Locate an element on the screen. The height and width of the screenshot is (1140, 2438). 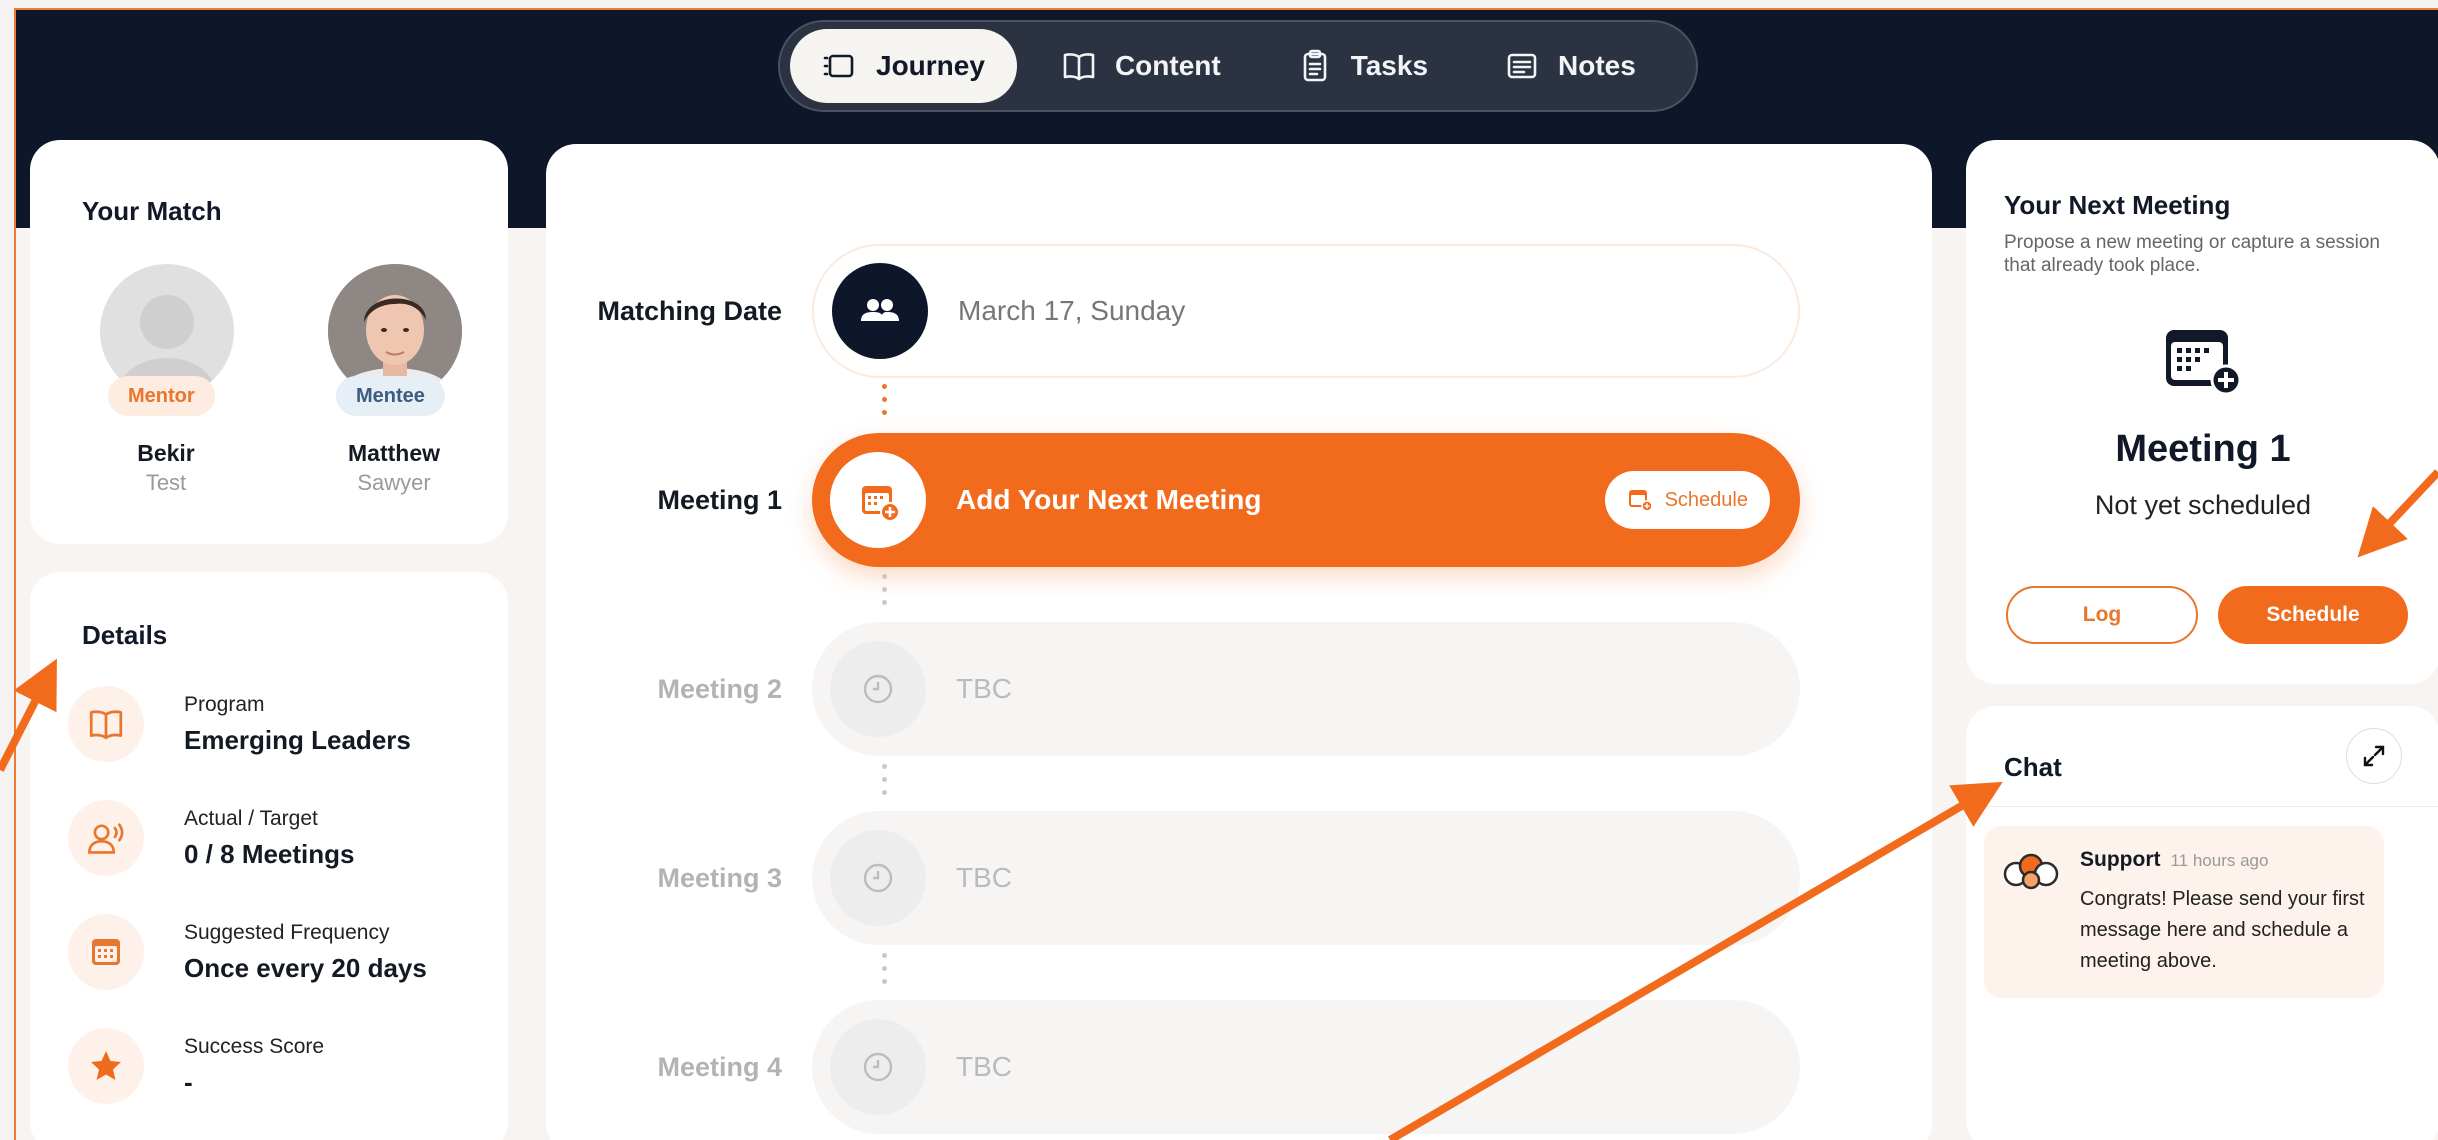
detail-actual-target: Actual / Target 0 / 8 Meetings is located at coordinates (211, 838).